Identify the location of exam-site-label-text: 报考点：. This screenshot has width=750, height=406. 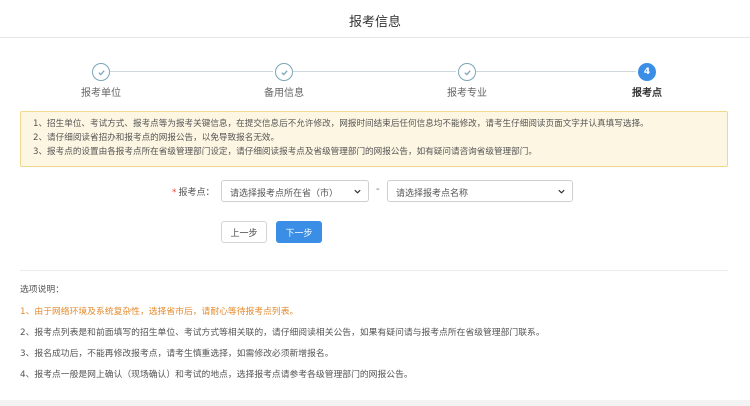
(196, 193).